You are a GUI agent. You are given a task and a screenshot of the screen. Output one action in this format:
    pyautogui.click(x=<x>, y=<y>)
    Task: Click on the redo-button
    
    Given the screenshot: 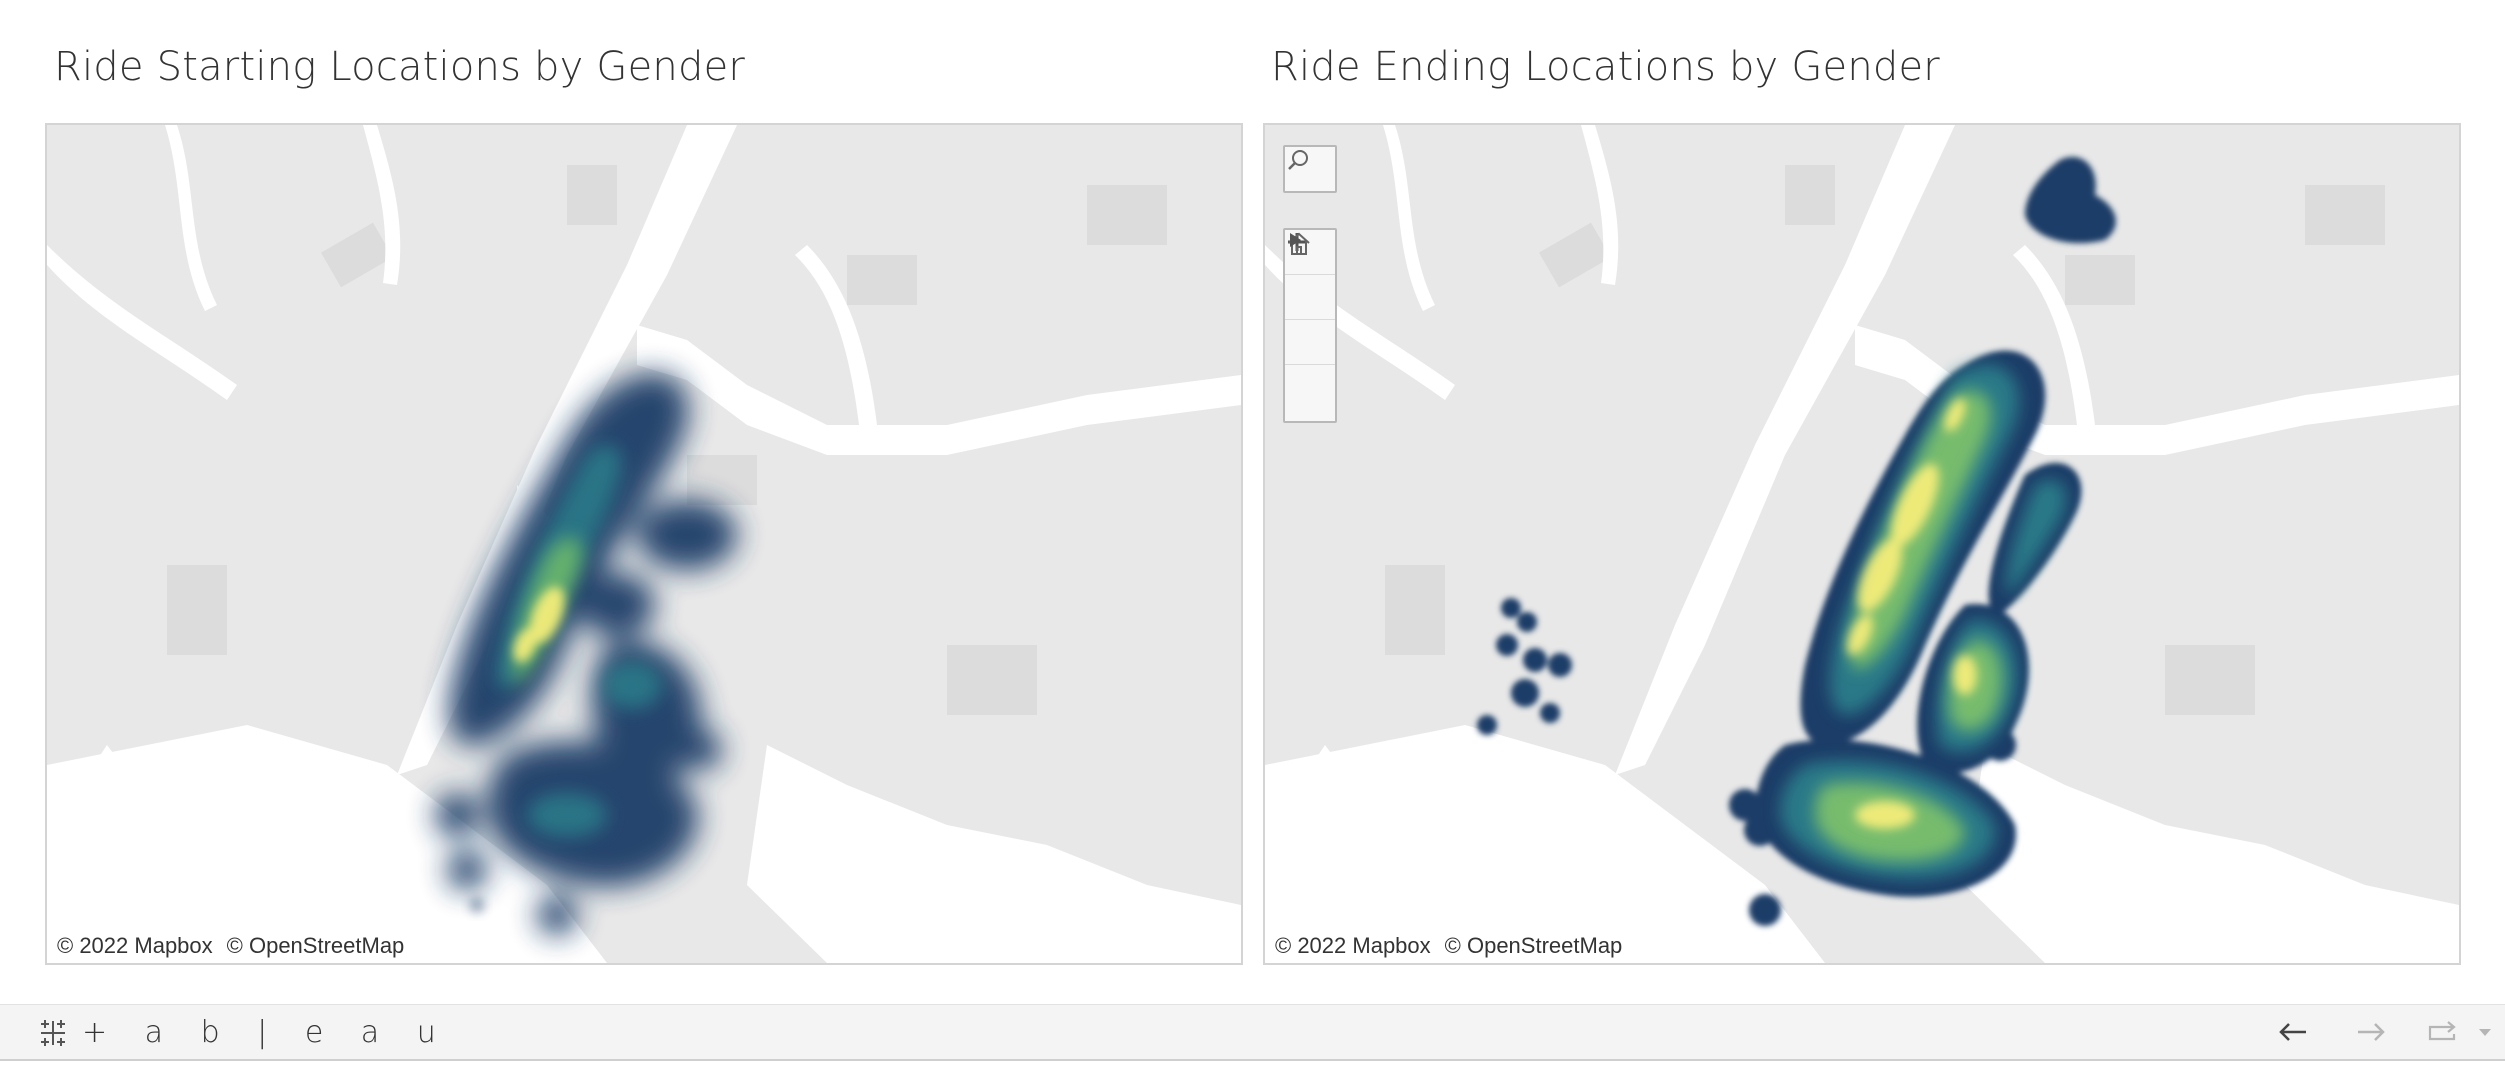 What is the action you would take?
    pyautogui.click(x=2371, y=1032)
    